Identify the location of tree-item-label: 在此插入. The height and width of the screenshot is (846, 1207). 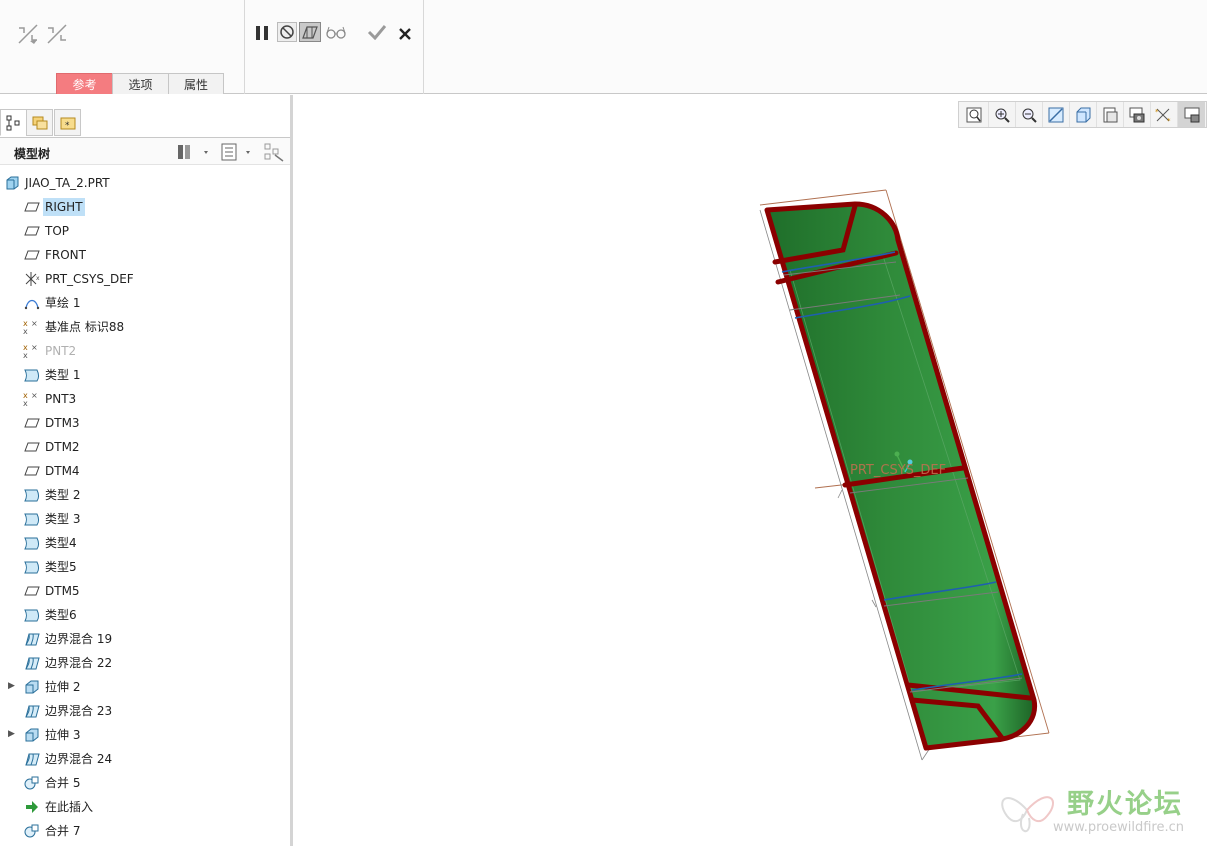
(69, 807).